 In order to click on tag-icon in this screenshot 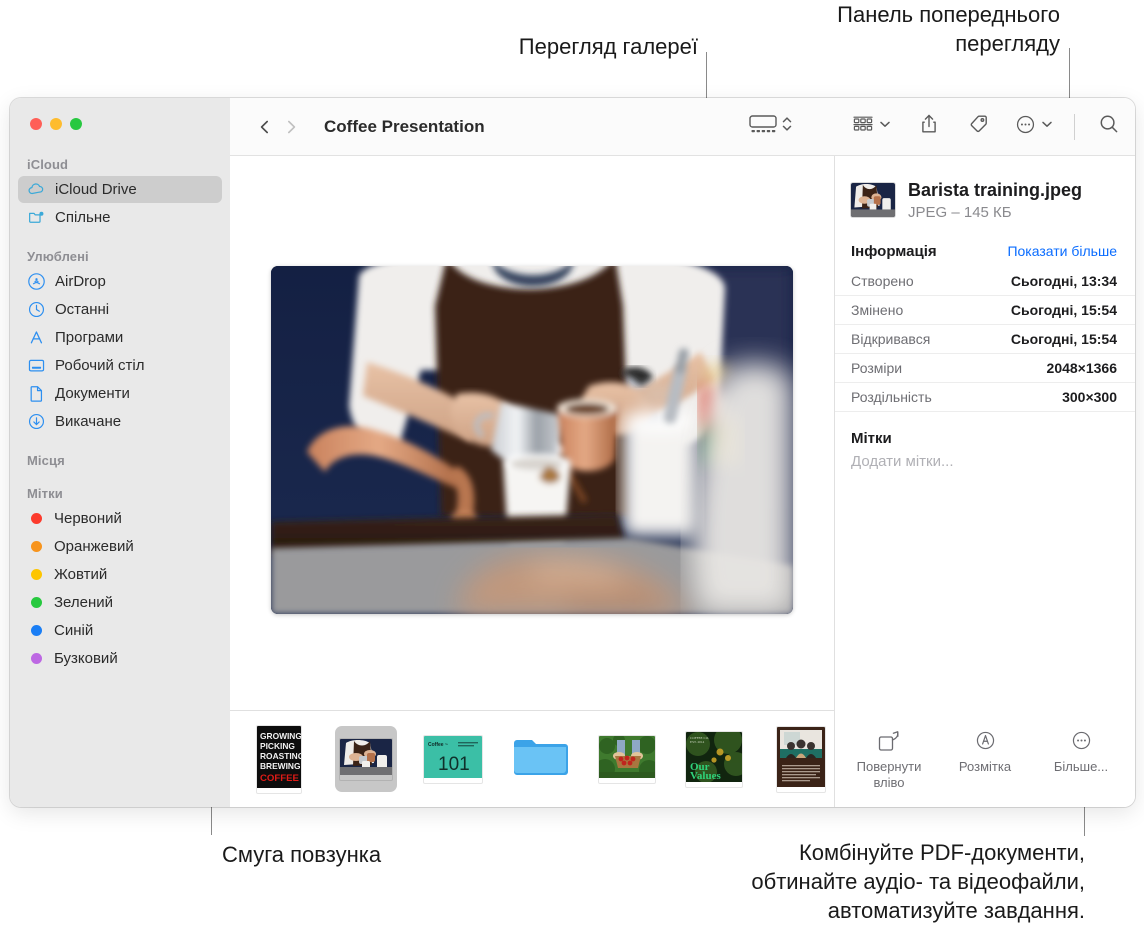, I will do `click(978, 126)`.